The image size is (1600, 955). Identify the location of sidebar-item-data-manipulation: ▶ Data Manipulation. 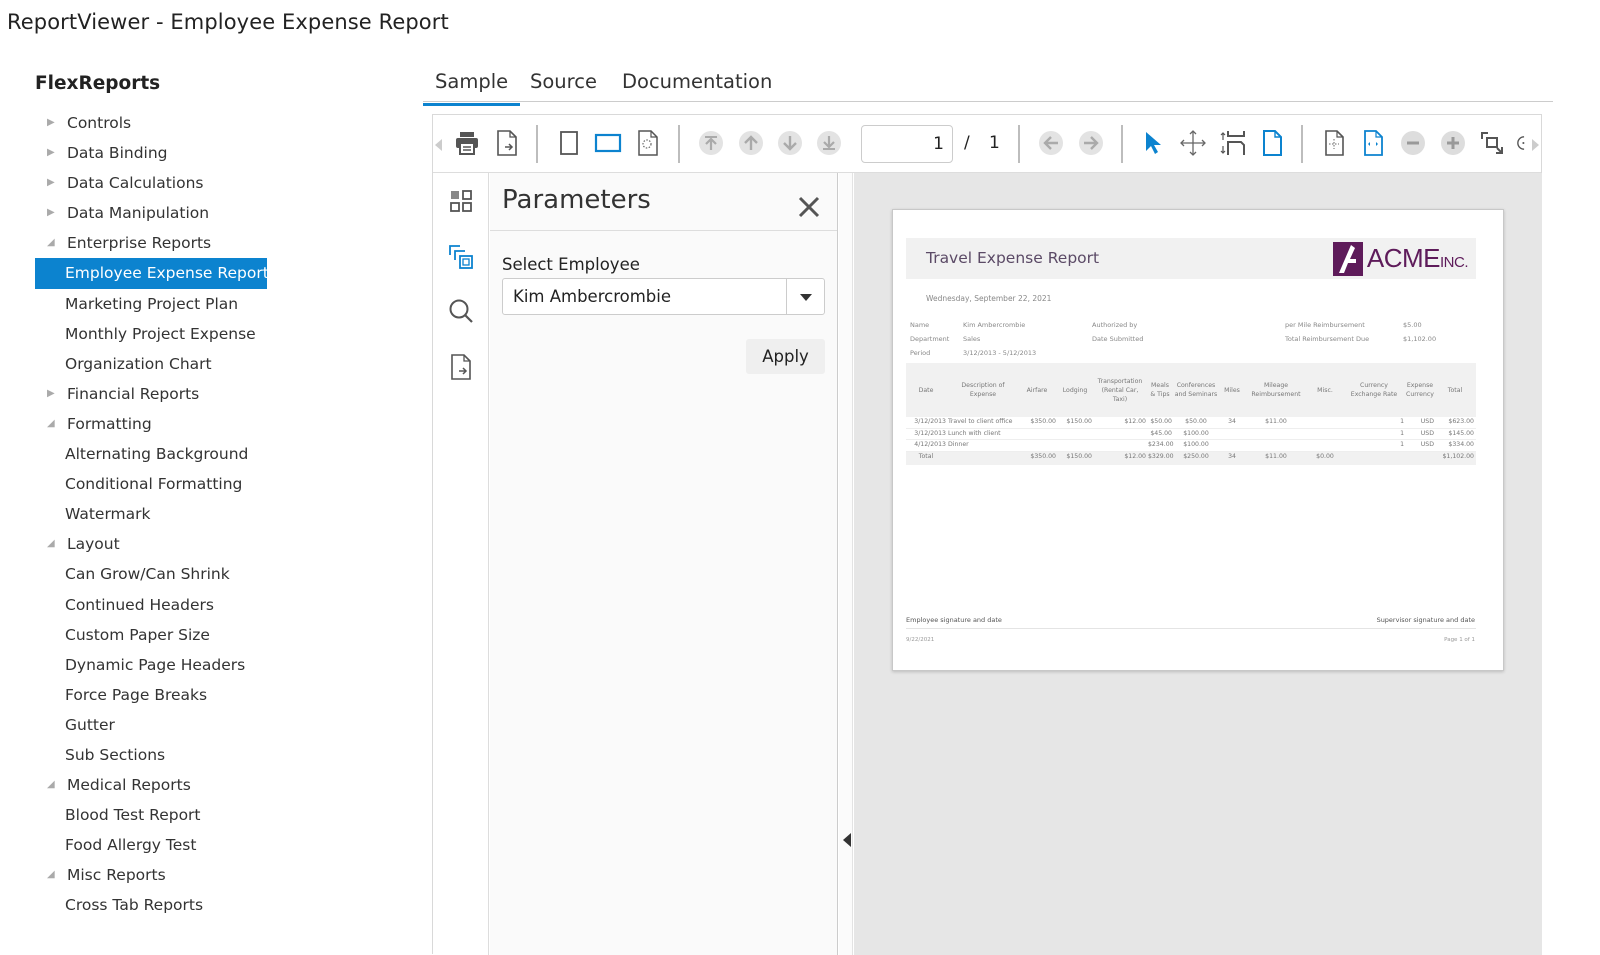
(225, 213).